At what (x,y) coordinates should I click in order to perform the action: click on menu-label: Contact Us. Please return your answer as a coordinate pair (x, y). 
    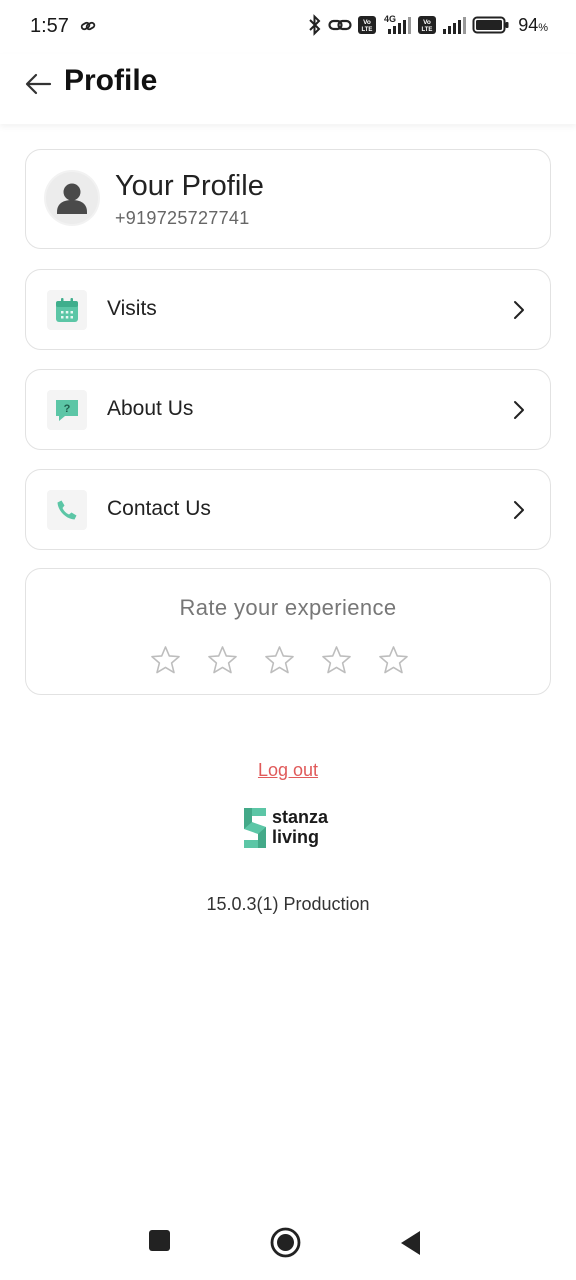
    Looking at the image, I should click on (159, 508).